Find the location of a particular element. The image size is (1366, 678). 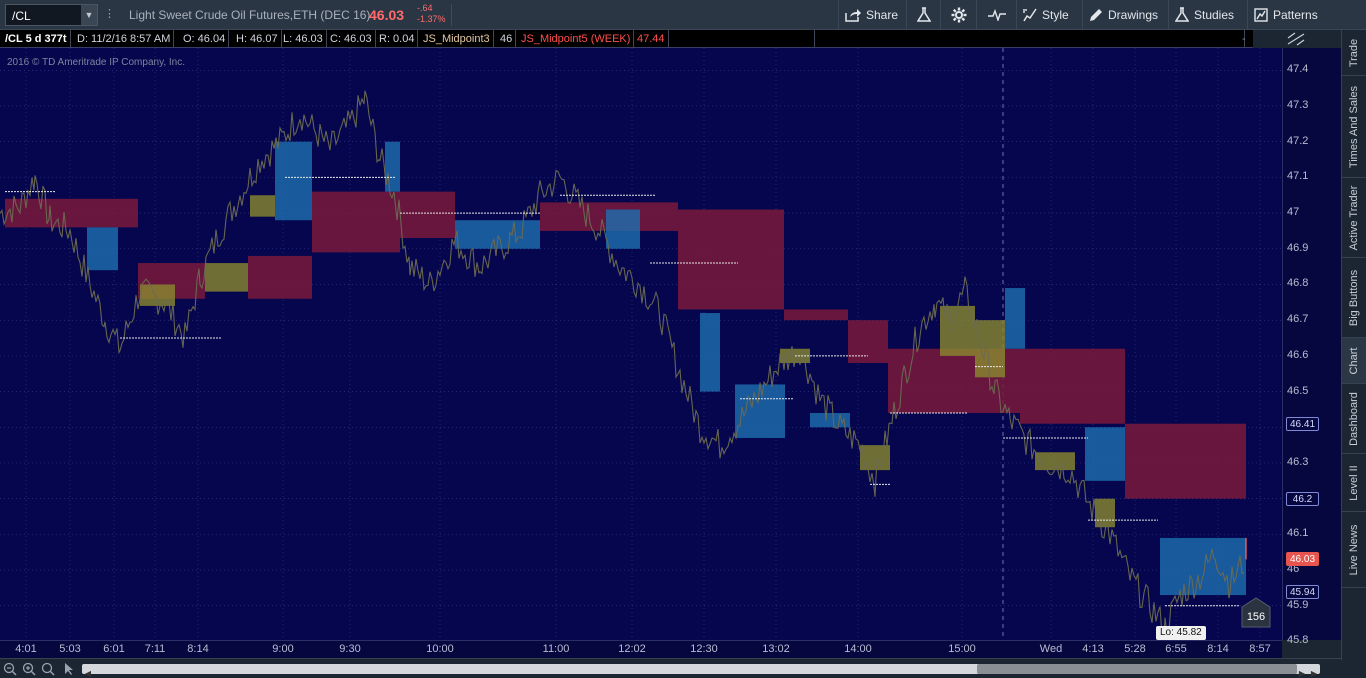

time-label: 10:00 is located at coordinates (440, 649).